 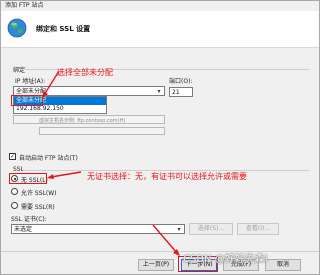 What do you see at coordinates (225, 259) in the screenshot?
I see `watermark: CSDN @好好先森i` at bounding box center [225, 259].